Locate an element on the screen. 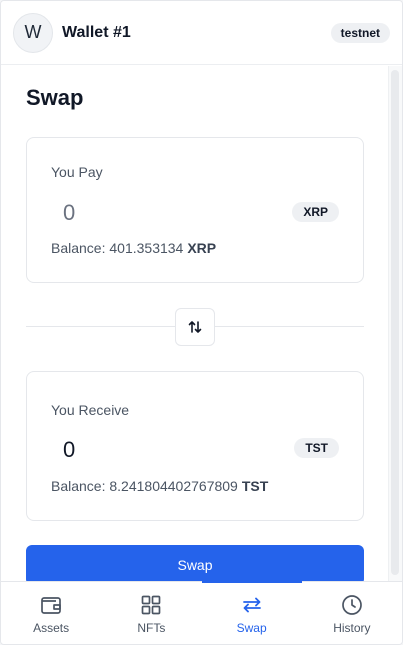 This screenshot has width=403, height=645. pay-label: You Pay is located at coordinates (77, 172).